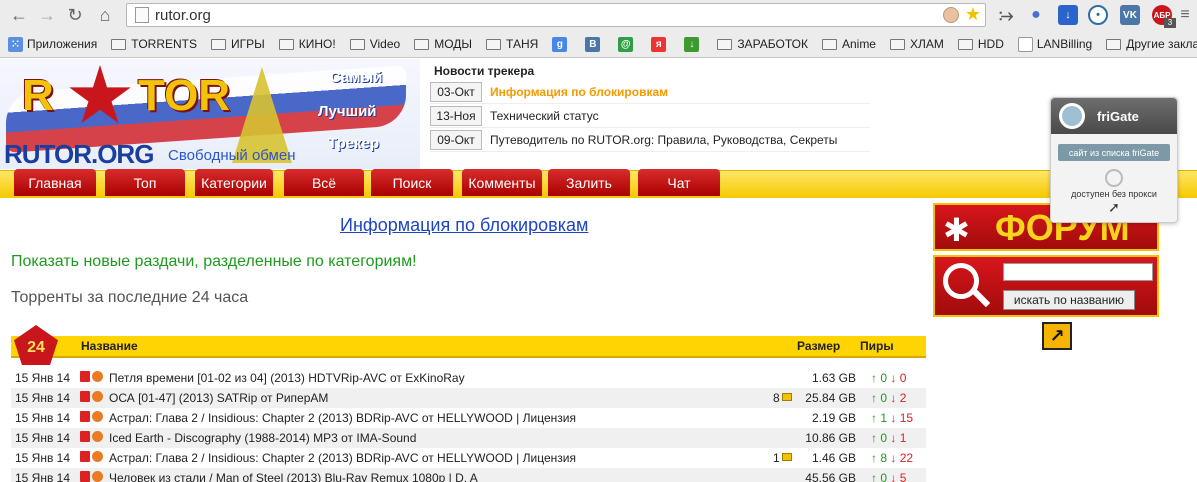 The width and height of the screenshot is (1197, 482). I want to click on bookmark-10: я, so click(660, 44).